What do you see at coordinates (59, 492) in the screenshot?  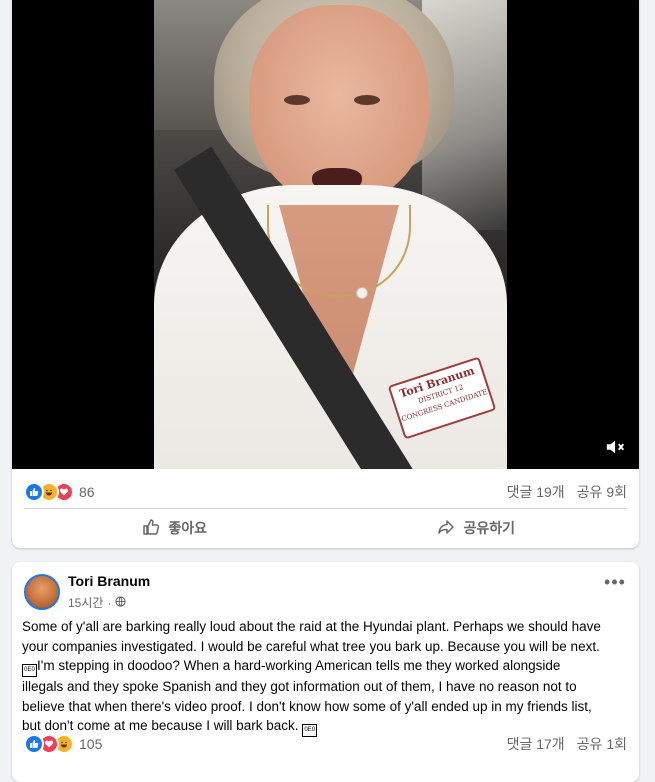 I see `reaction-summary: 86` at bounding box center [59, 492].